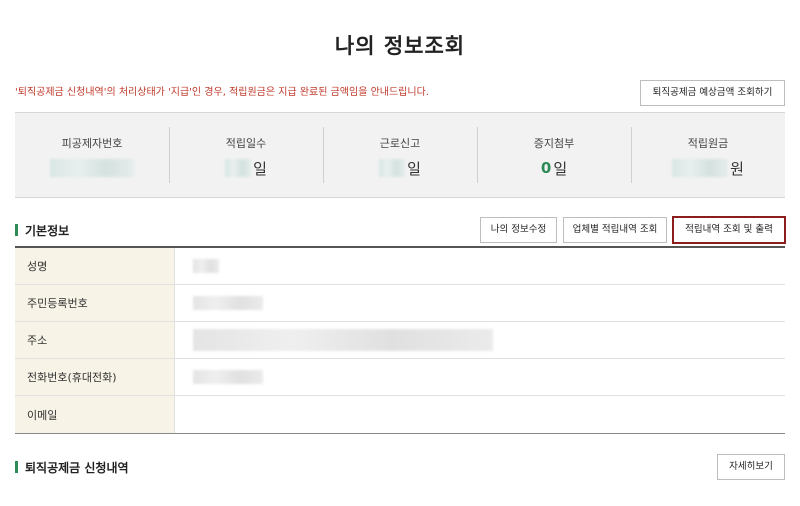  Describe the element at coordinates (729, 230) in the screenshot. I see `history-print-button: 적립내역 조회 및 출력` at that location.